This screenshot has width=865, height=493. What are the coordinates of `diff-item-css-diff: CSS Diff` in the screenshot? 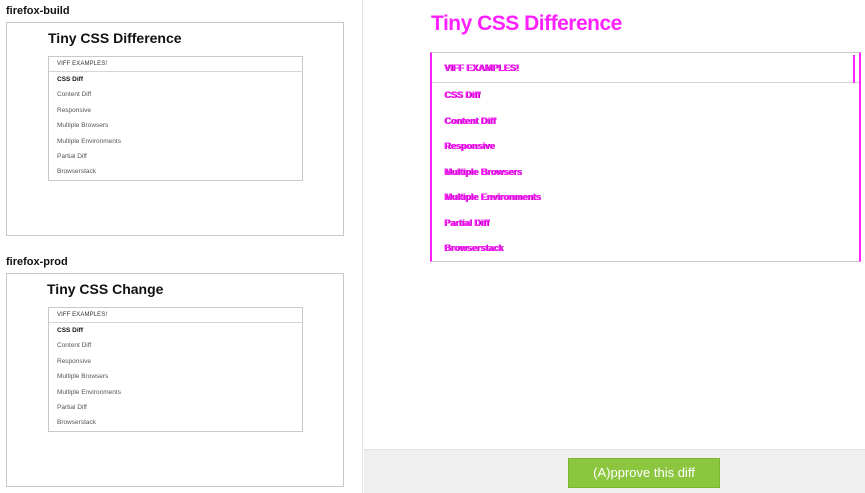 It's located at (462, 95).